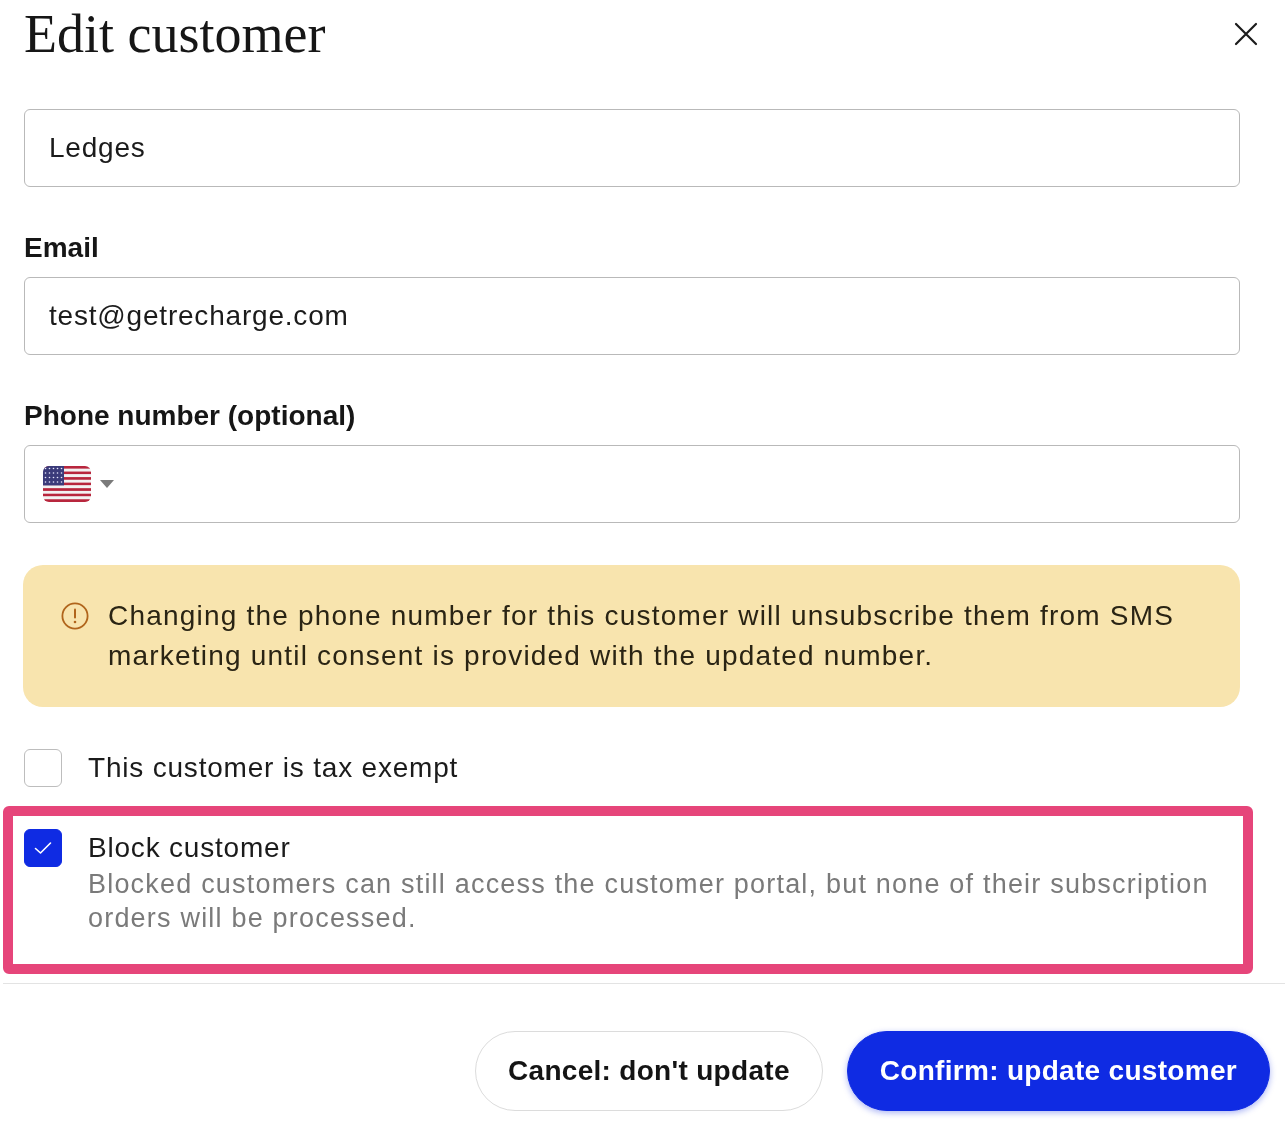 This screenshot has width=1285, height=1146. What do you see at coordinates (632, 316) in the screenshot?
I see `text-field: test@getrecharge.com` at bounding box center [632, 316].